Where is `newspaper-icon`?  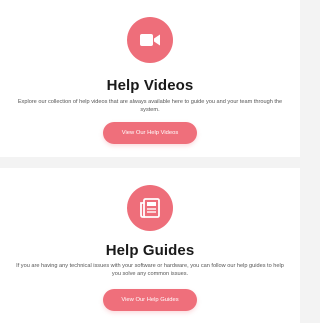 newspaper-icon is located at coordinates (150, 208).